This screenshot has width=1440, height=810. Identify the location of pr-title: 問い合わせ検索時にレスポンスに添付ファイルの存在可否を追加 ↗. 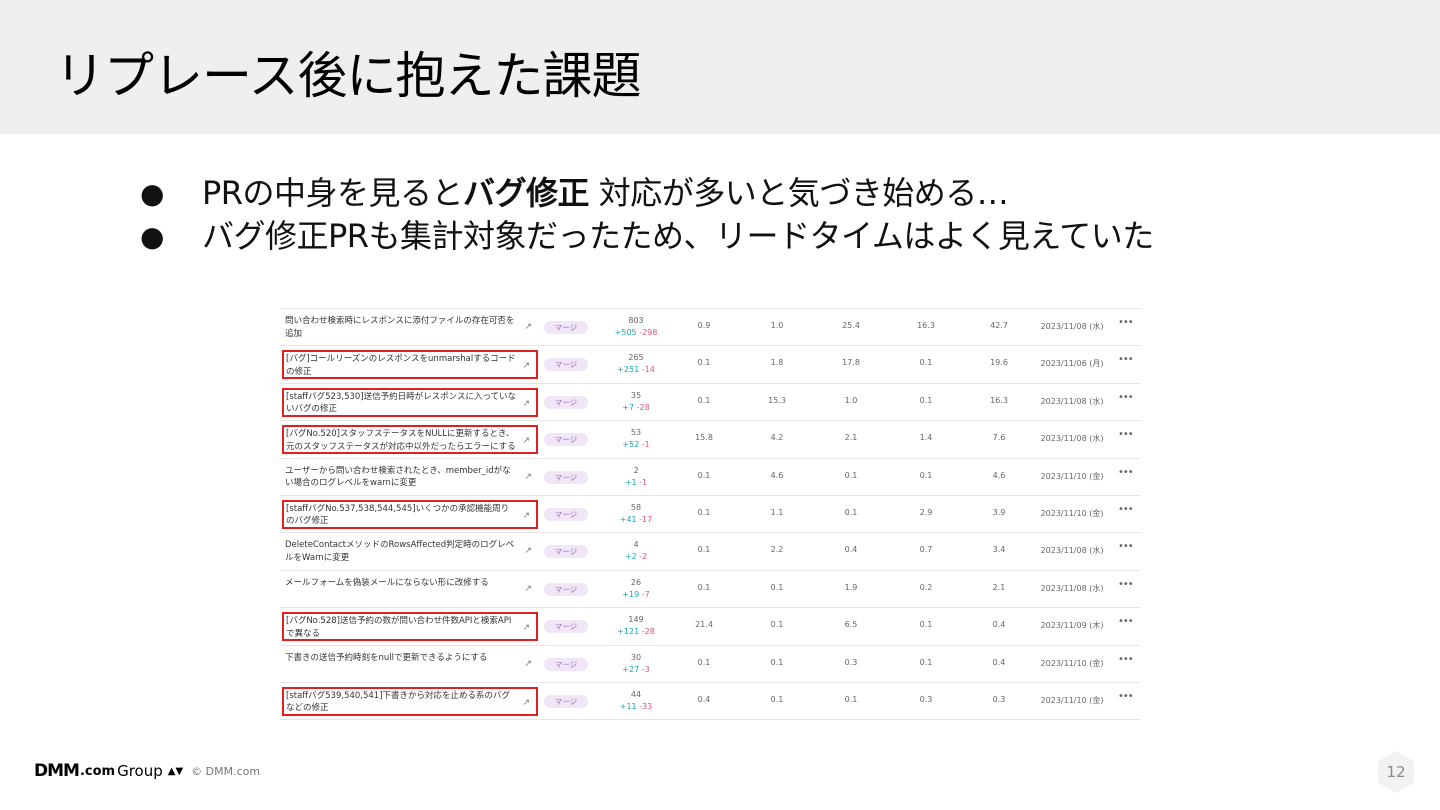
(410, 327).